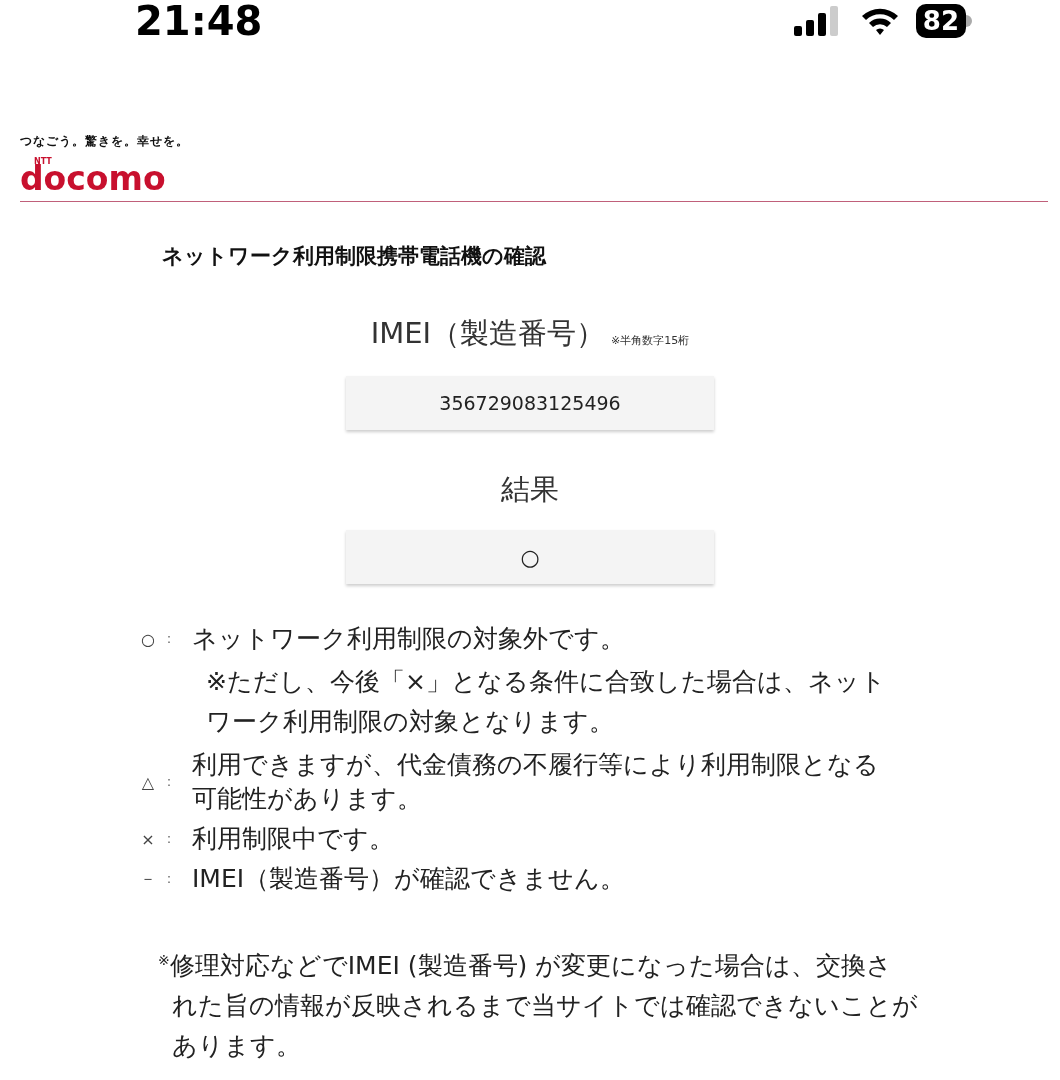 This screenshot has height=1080, width=1060. Describe the element at coordinates (488, 333) in the screenshot. I see `field-label: IMEI（製造番号）` at that location.